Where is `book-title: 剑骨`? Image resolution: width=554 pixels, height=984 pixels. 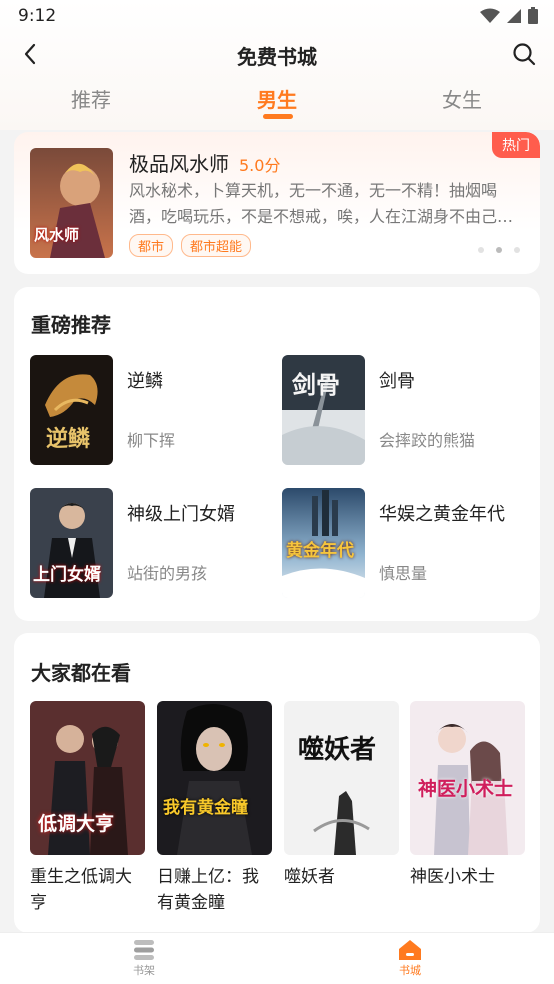 book-title: 剑骨 is located at coordinates (397, 381).